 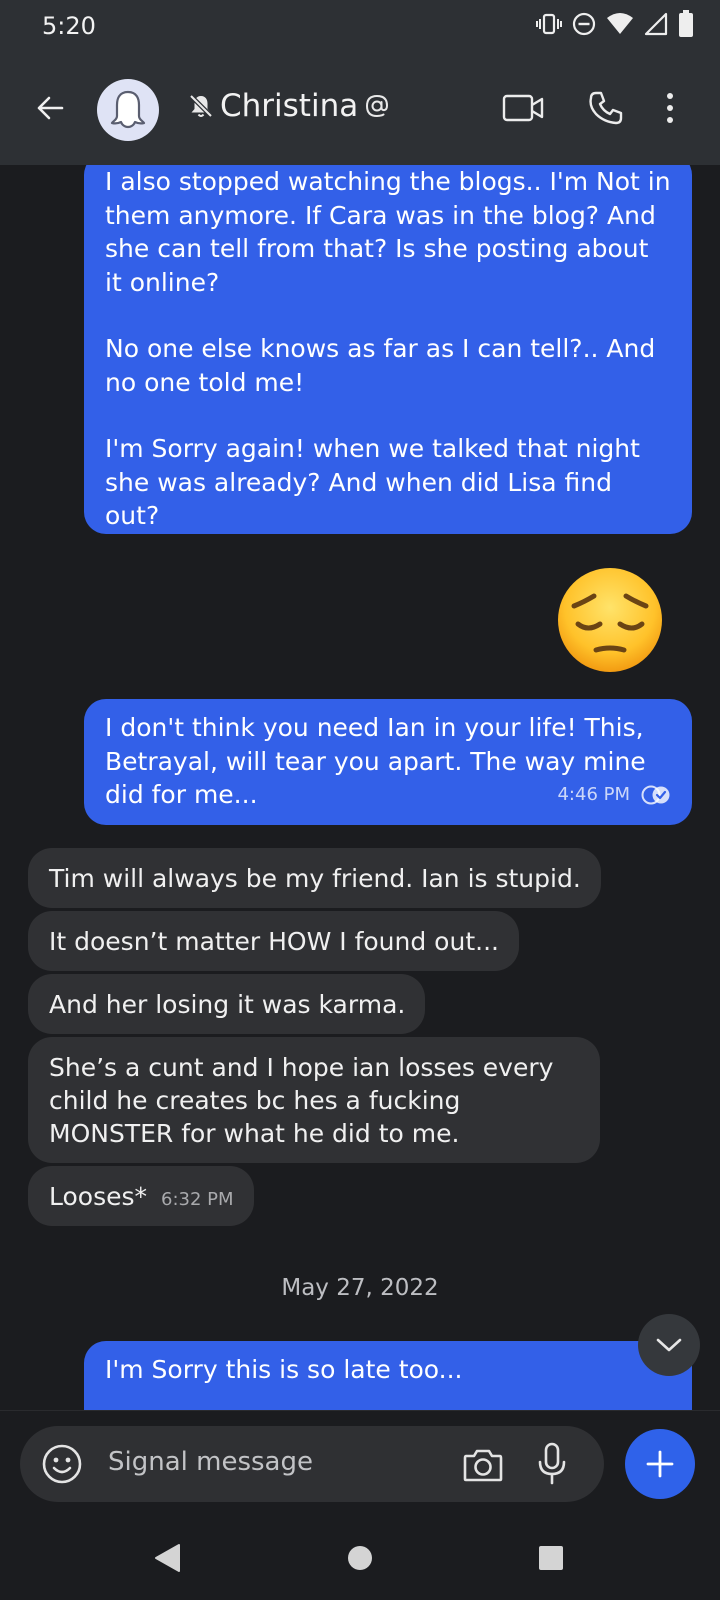 I want to click on wifi-icon, so click(x=620, y=23).